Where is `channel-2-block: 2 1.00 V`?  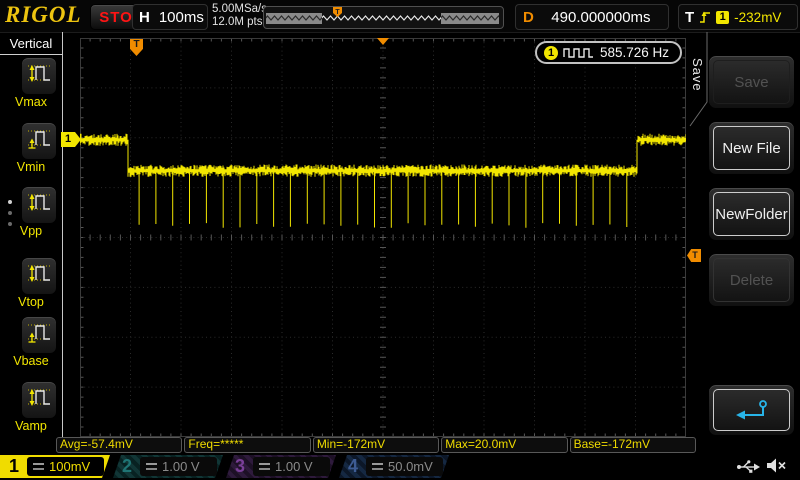 channel-2-block: 2 1.00 V is located at coordinates (168, 466).